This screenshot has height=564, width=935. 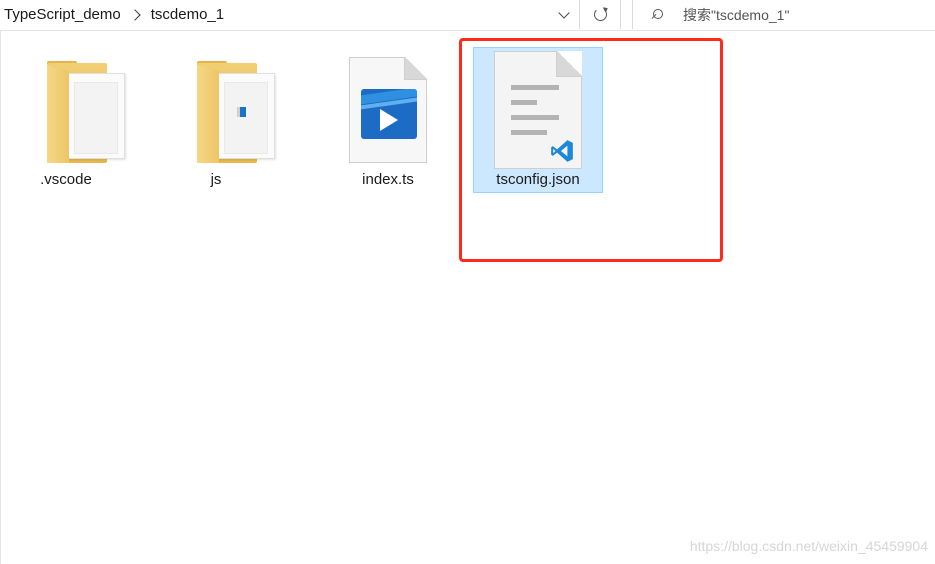 I want to click on chevron-right-icon, so click(x=135, y=14).